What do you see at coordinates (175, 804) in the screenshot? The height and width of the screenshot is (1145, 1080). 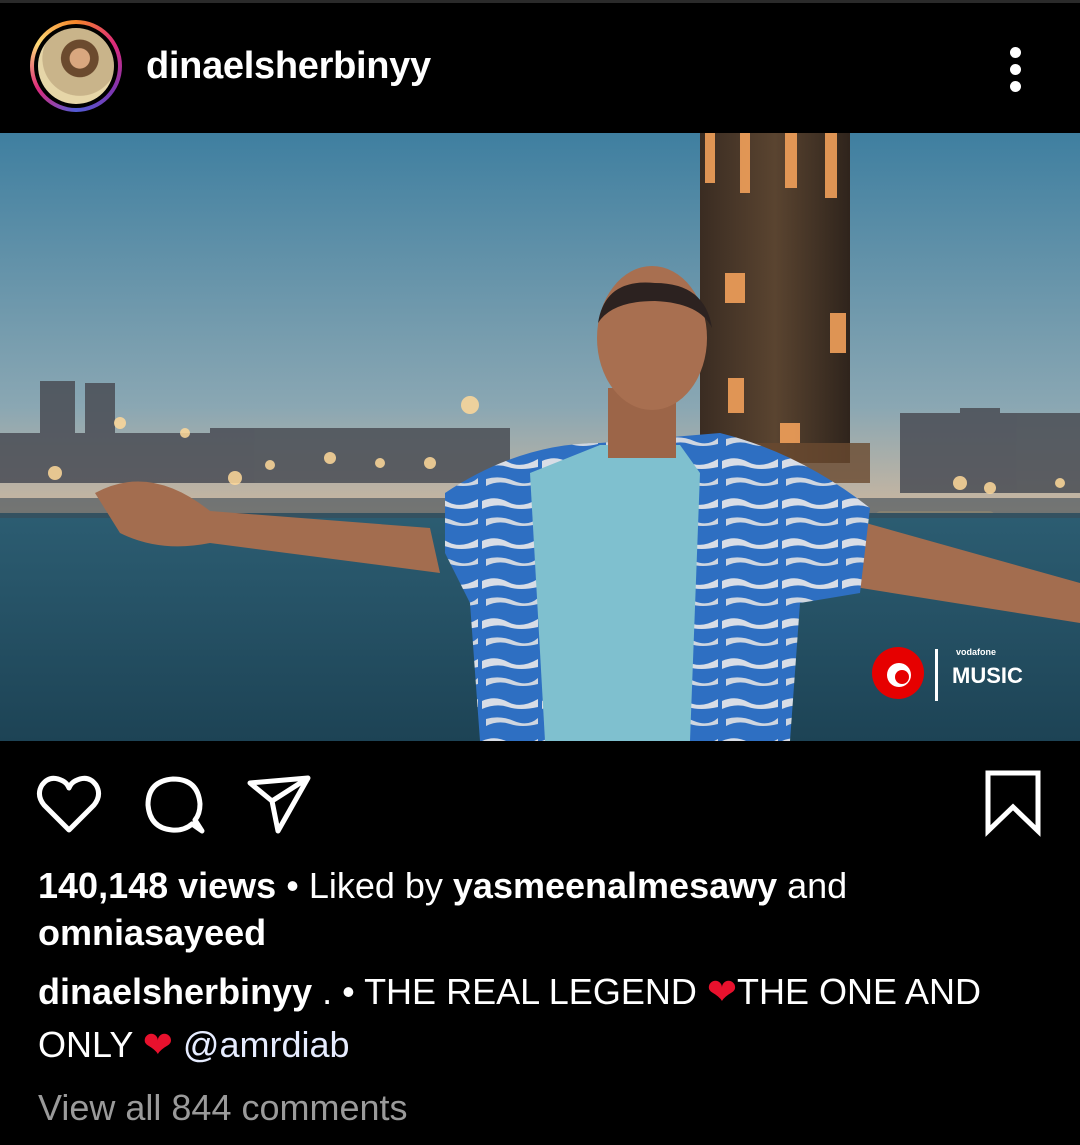 I see `comment-icon` at bounding box center [175, 804].